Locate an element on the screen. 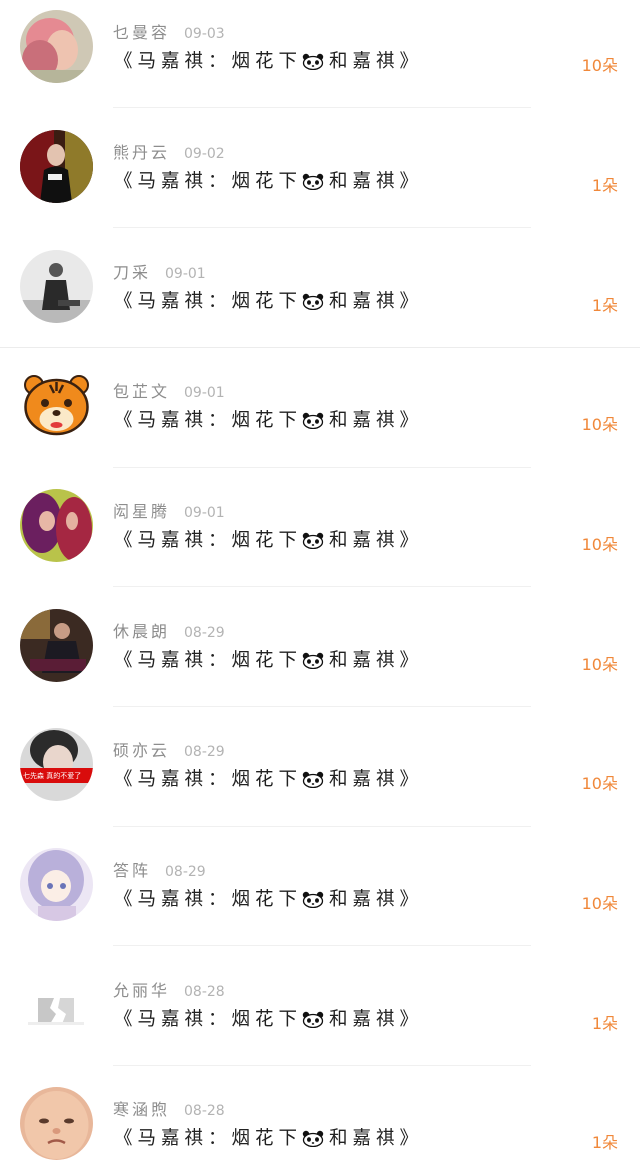  list-item: 乜曼容 09-03 《马嘉祺：烟花下 和嘉祺》 10朵 is located at coordinates (320, 60).